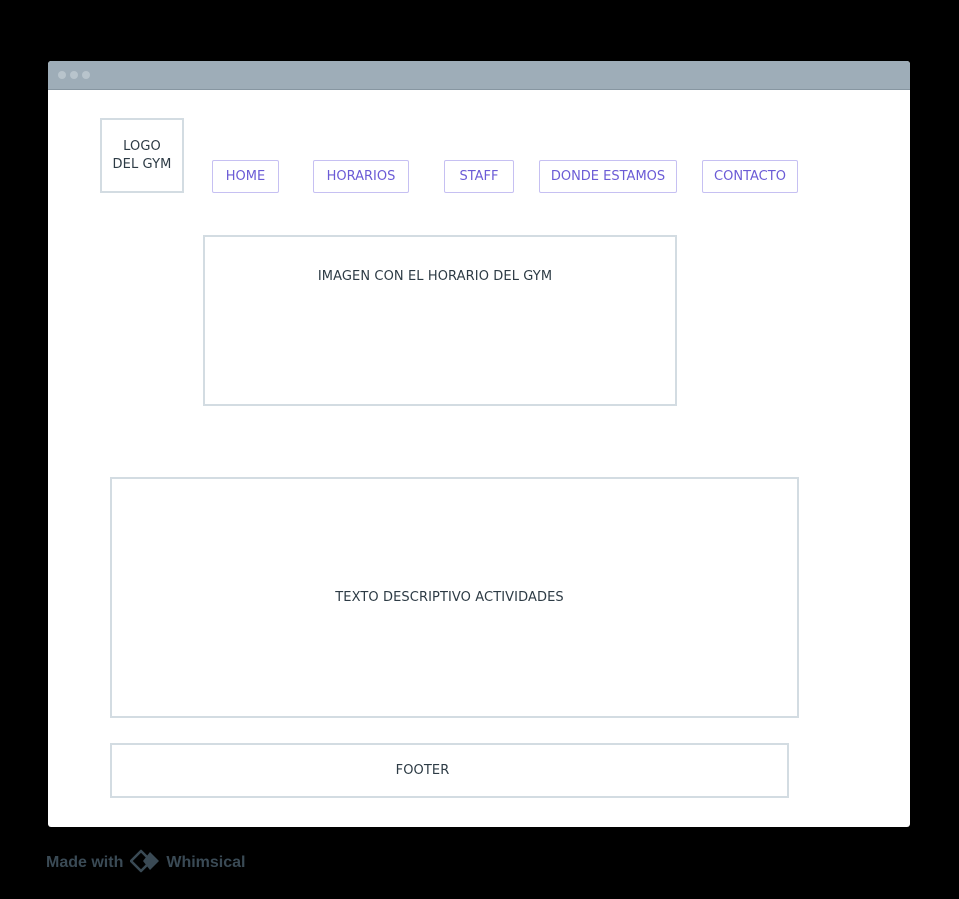 Image resolution: width=959 pixels, height=899 pixels. What do you see at coordinates (142, 146) in the screenshot?
I see `logo-line-1: LOGO` at bounding box center [142, 146].